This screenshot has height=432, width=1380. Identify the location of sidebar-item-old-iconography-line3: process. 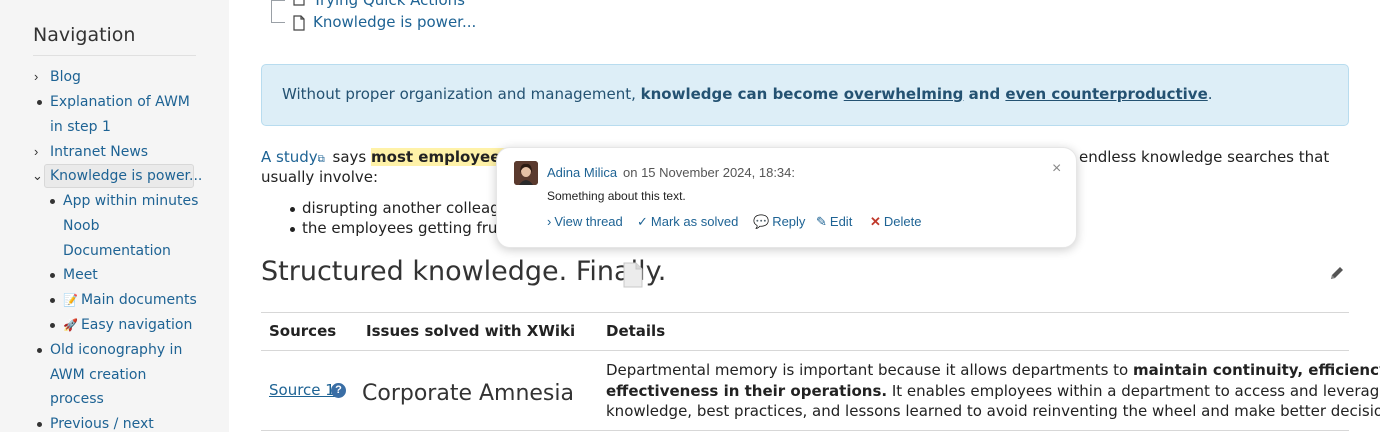
(77, 399).